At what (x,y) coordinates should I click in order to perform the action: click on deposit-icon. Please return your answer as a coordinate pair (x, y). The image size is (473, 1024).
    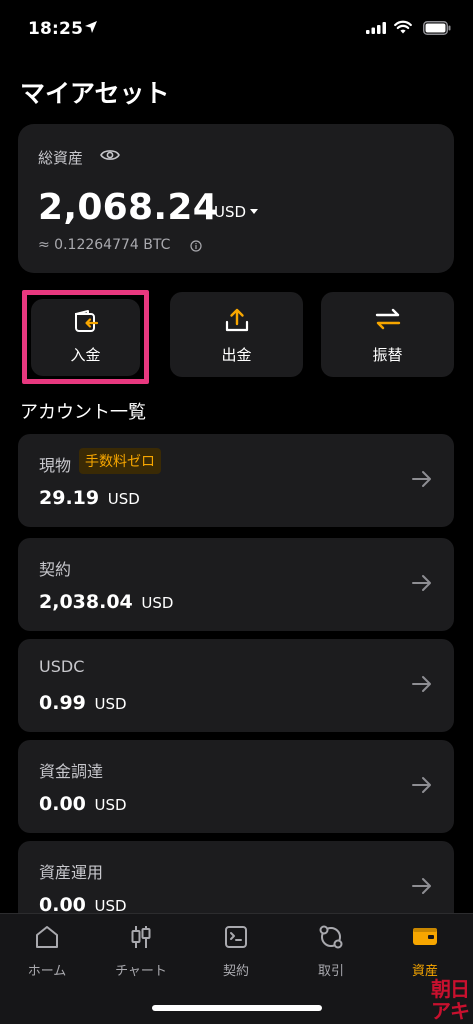
    Looking at the image, I should click on (86, 321).